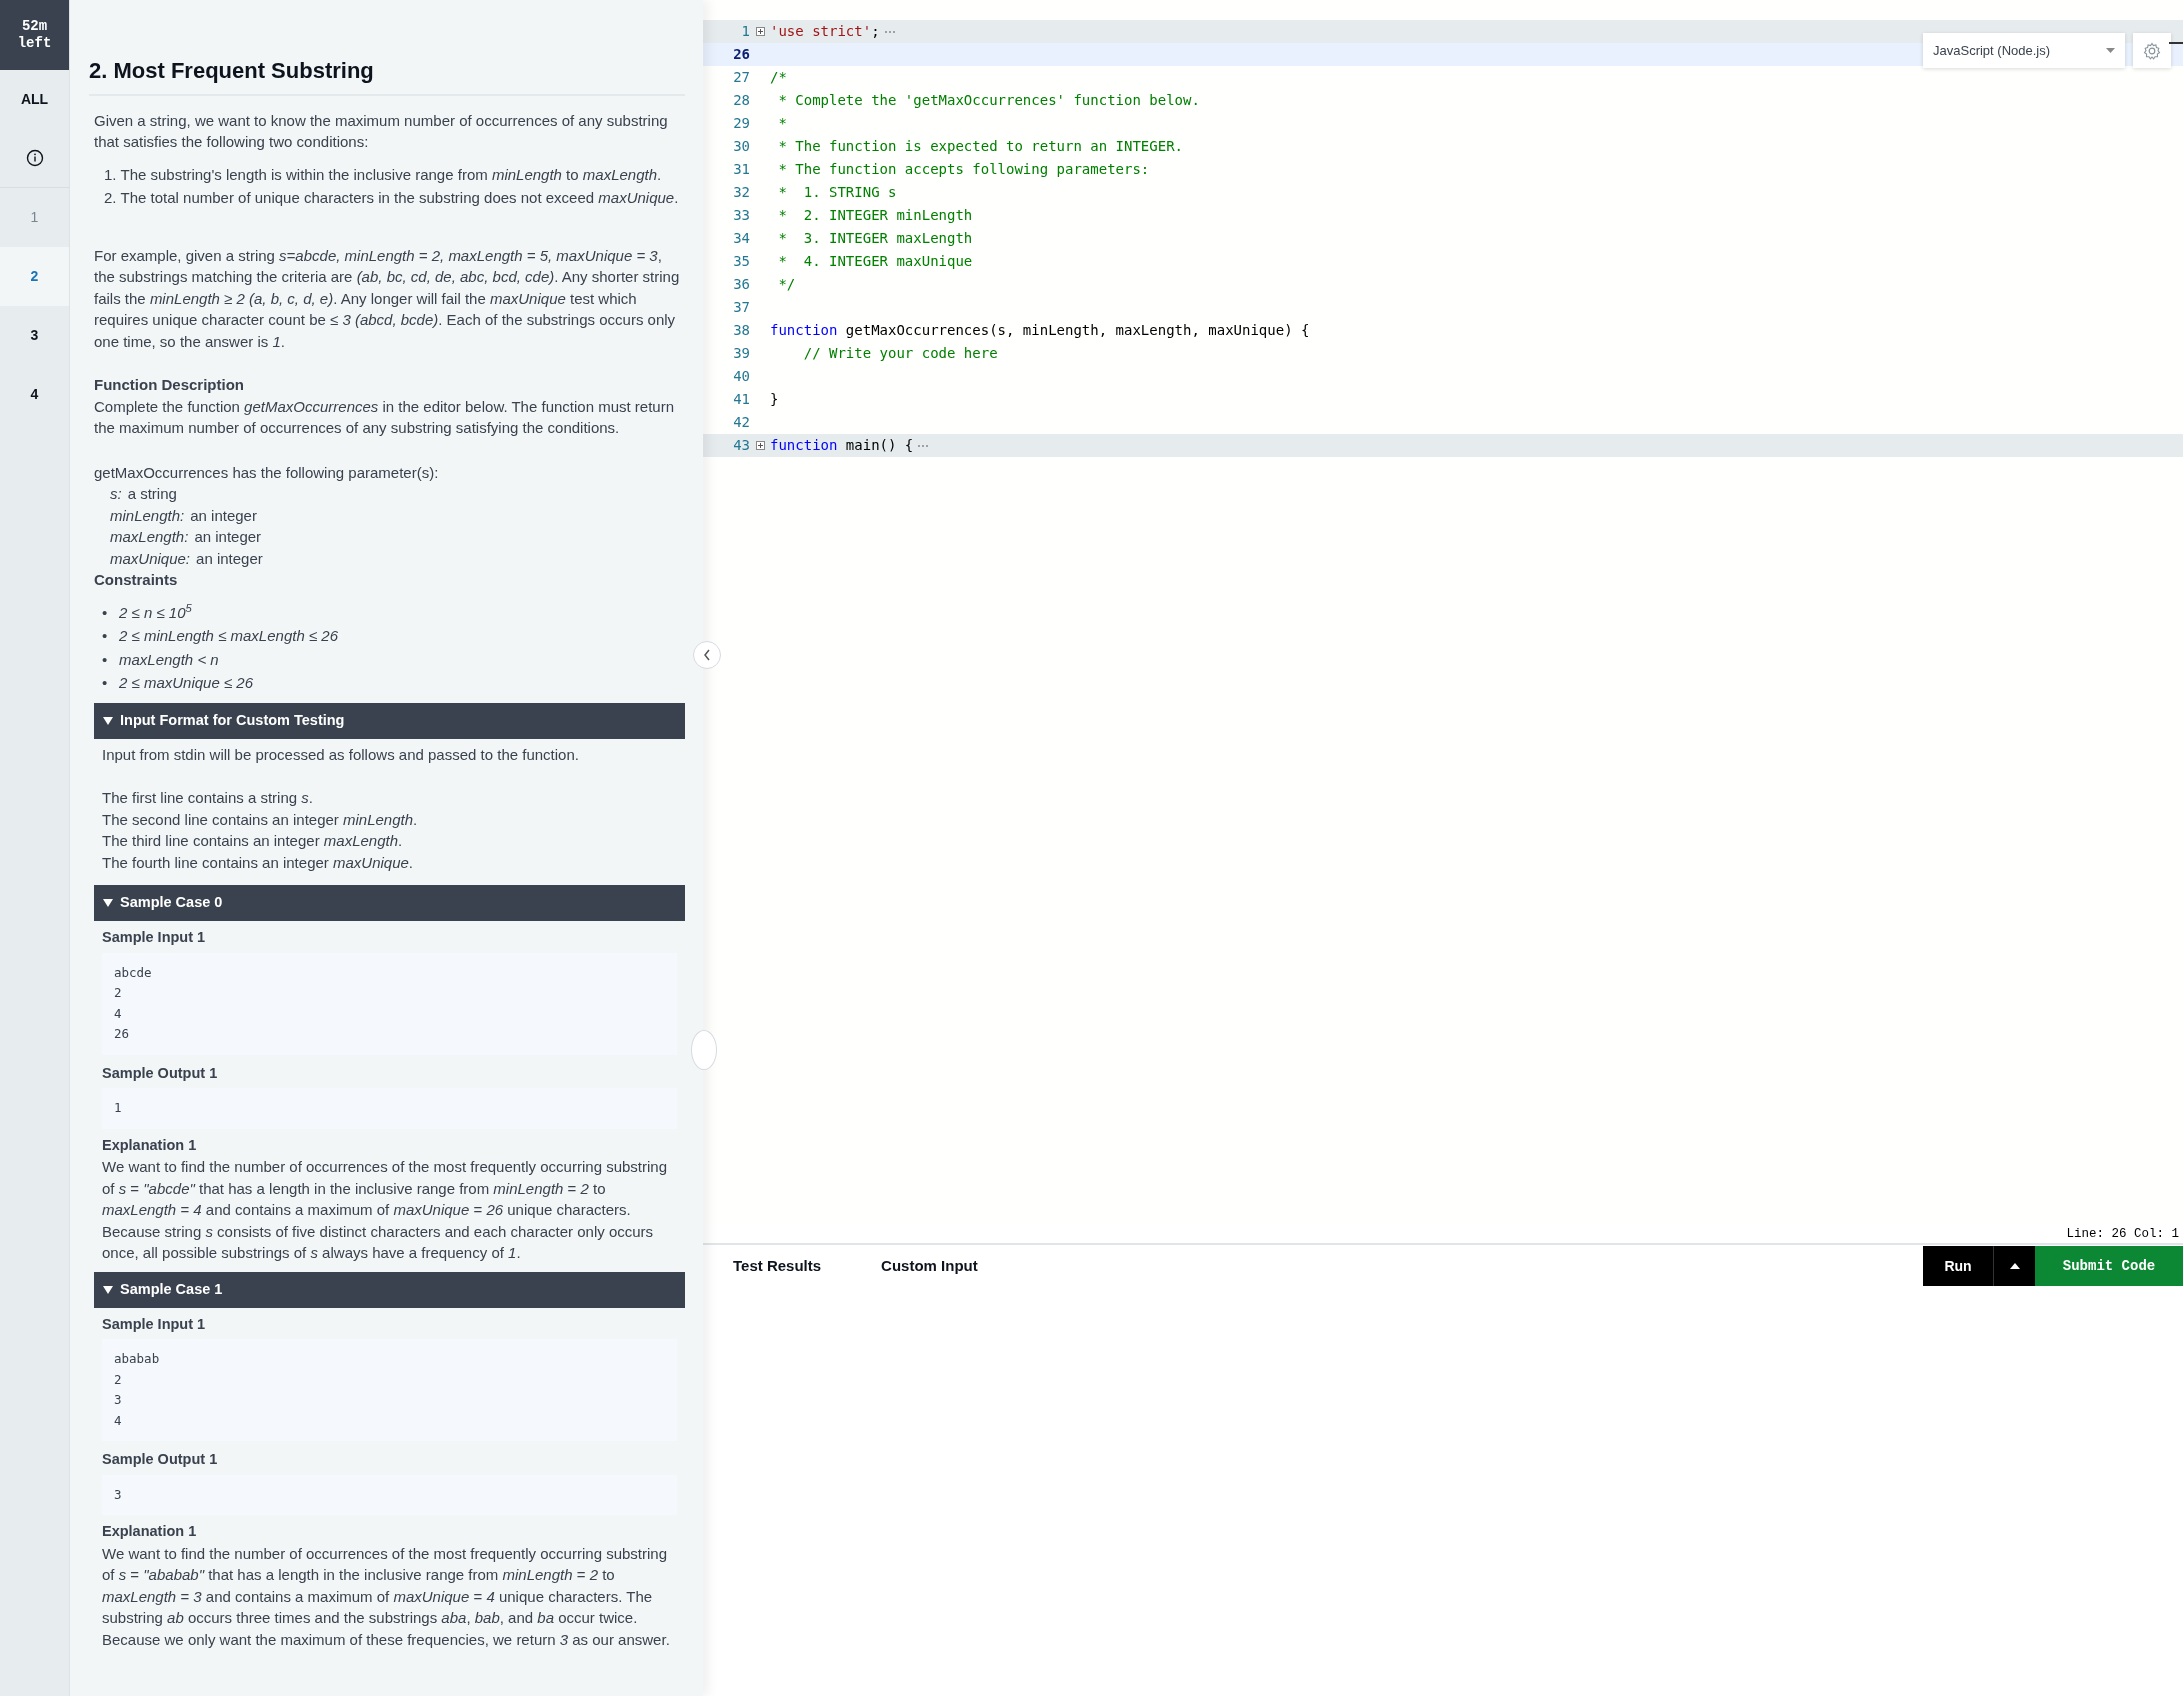  What do you see at coordinates (875, 215) in the screenshot?
I see `code-line: * 2. INTEGER minLength` at bounding box center [875, 215].